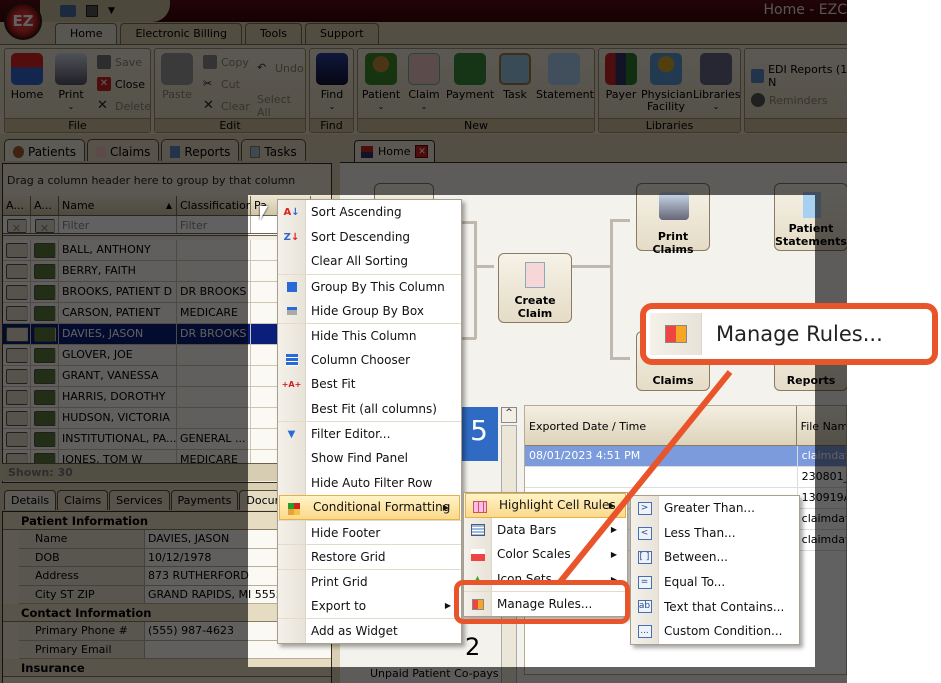 Image resolution: width=941 pixels, height=683 pixels. Describe the element at coordinates (291, 435) in the screenshot. I see `filter-icon: ▼` at that location.